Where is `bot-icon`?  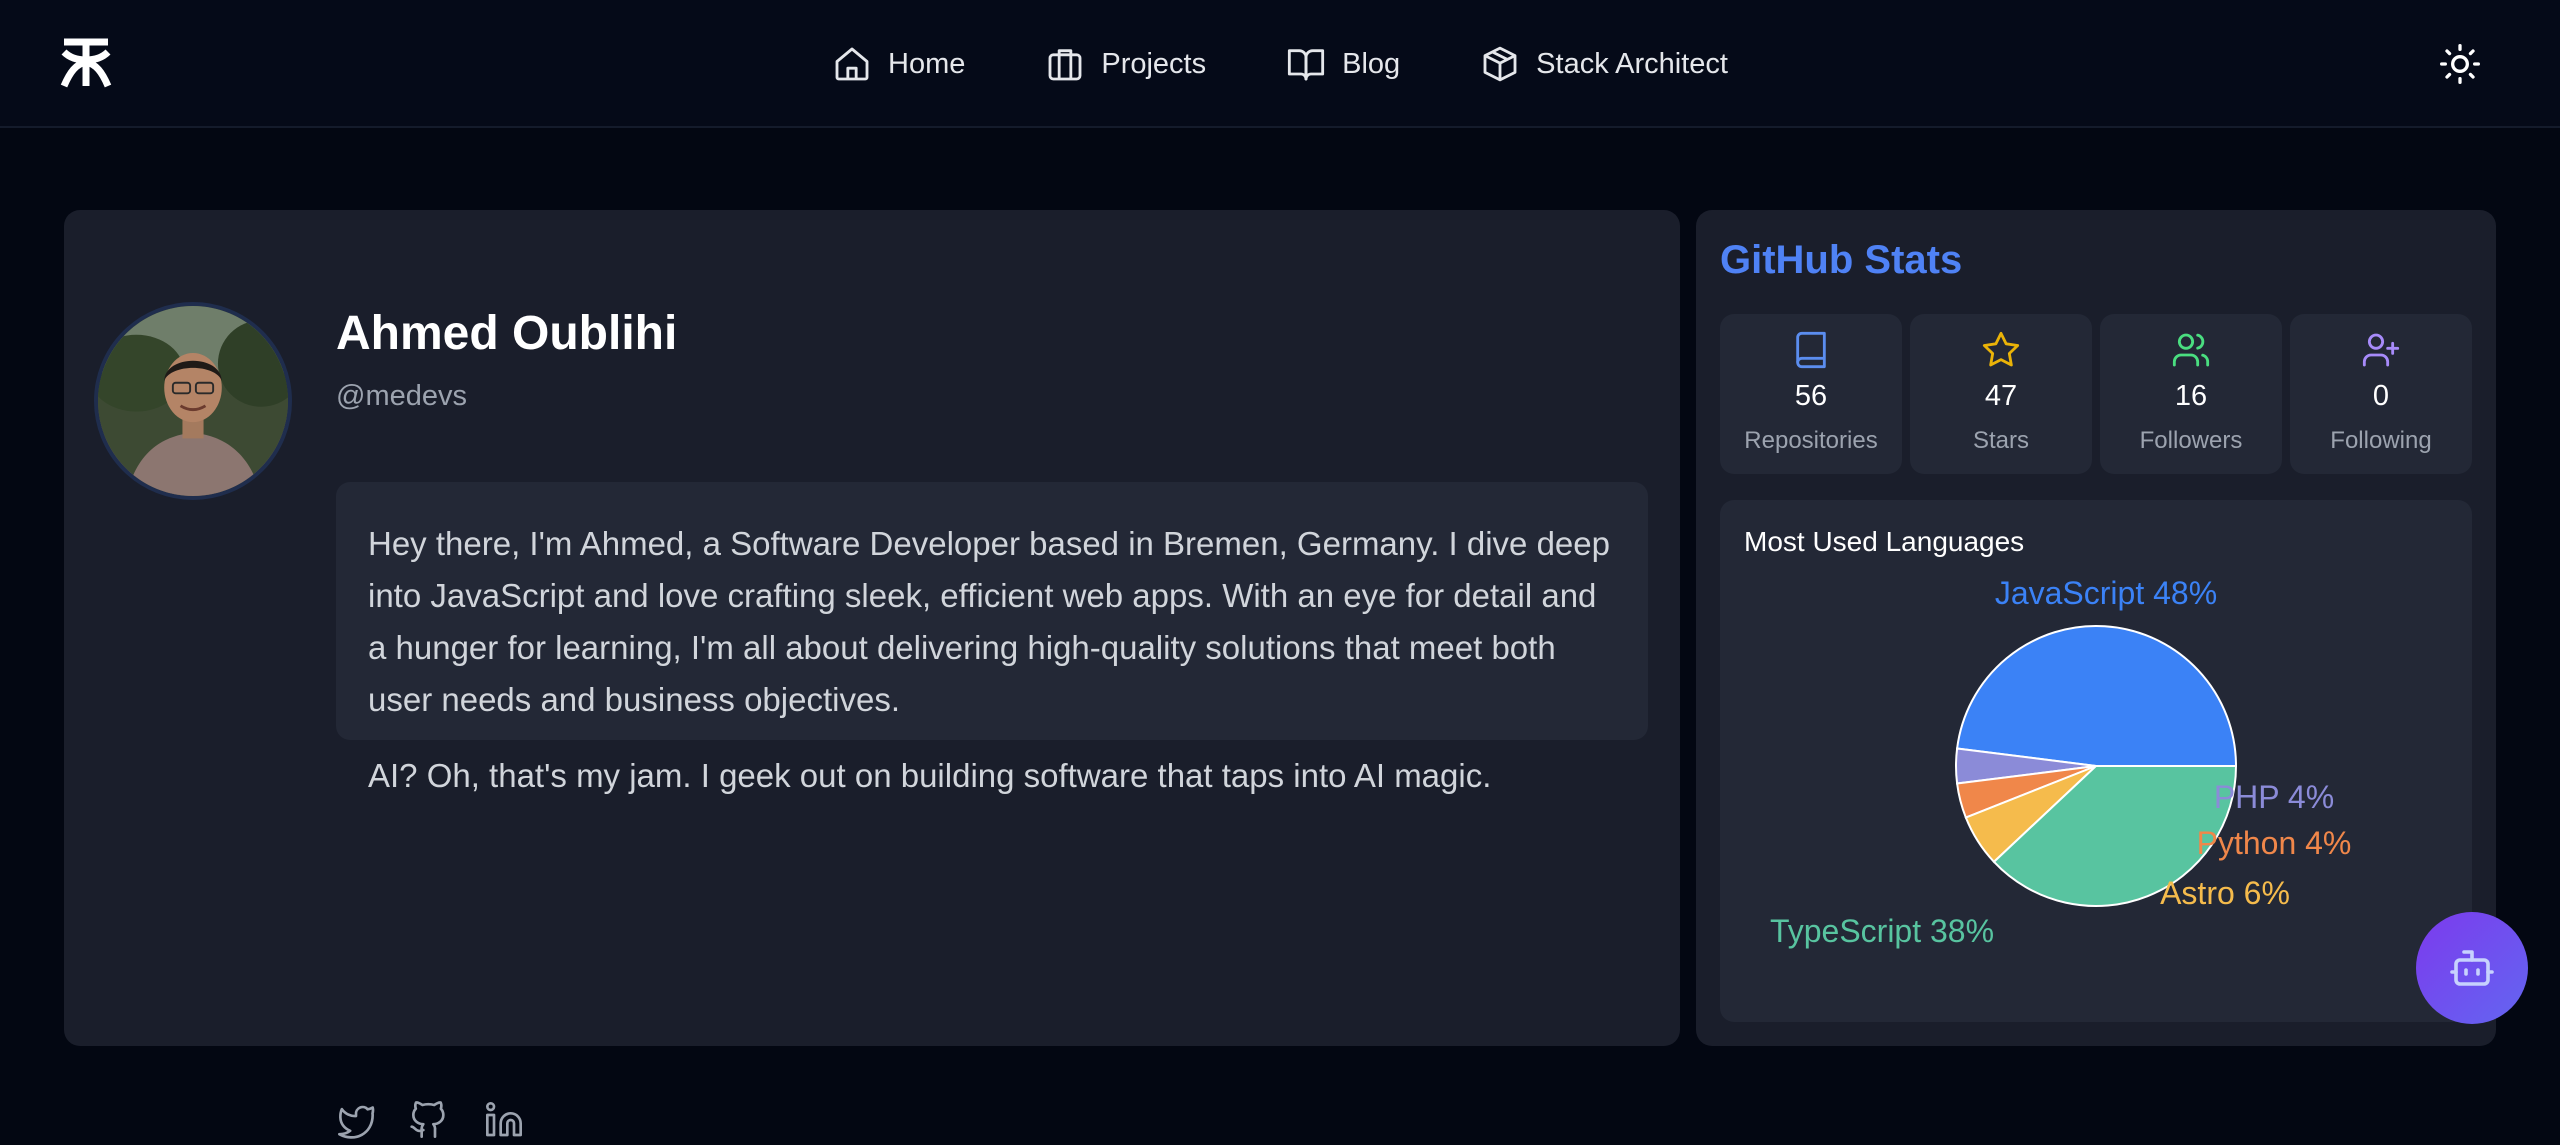 bot-icon is located at coordinates (2472, 968).